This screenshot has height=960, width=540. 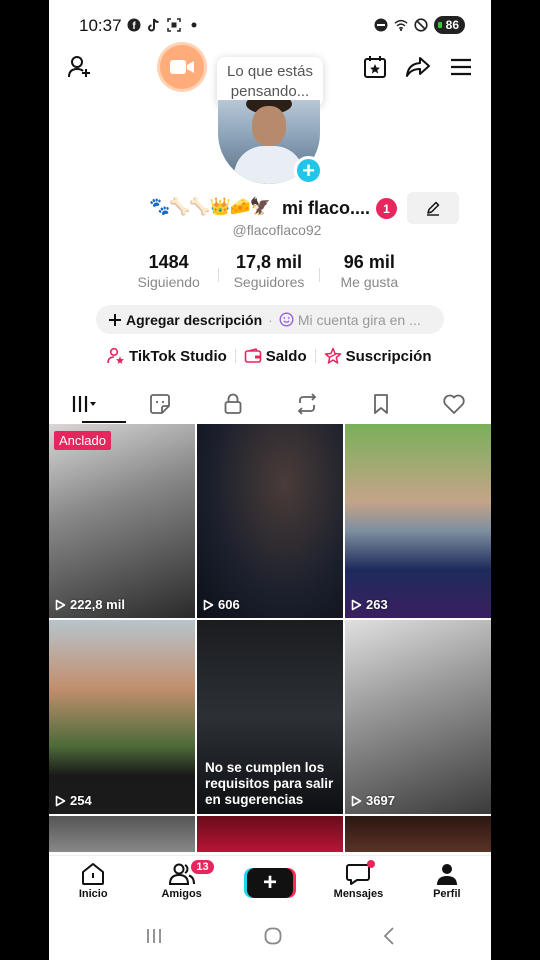 I want to click on nav-home-label: Inicio, so click(x=93, y=894).